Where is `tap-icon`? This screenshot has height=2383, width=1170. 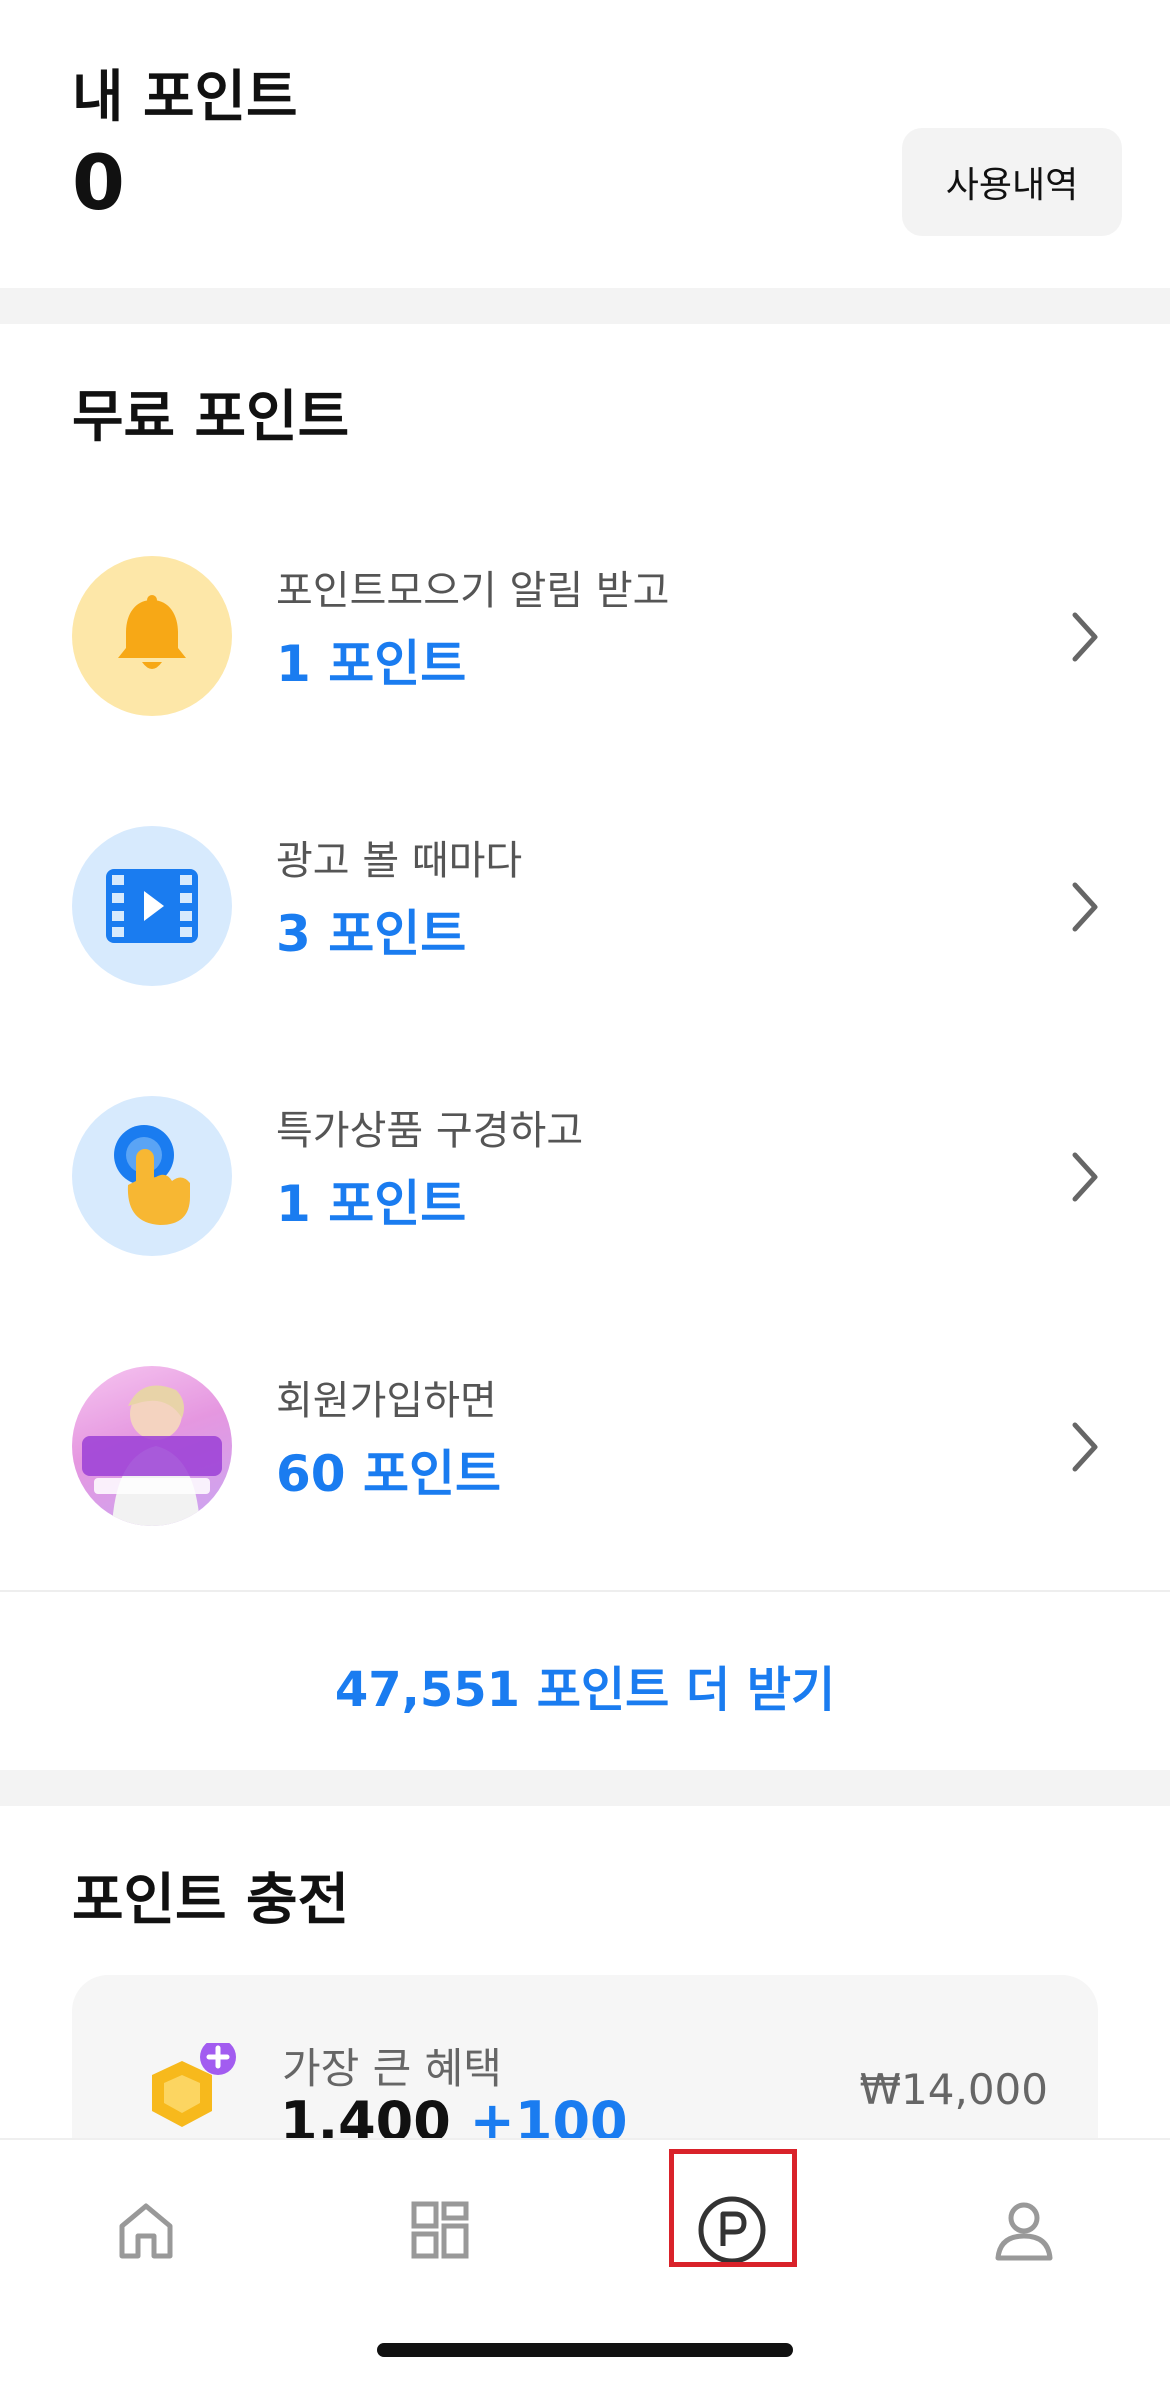
tap-icon is located at coordinates (152, 1176).